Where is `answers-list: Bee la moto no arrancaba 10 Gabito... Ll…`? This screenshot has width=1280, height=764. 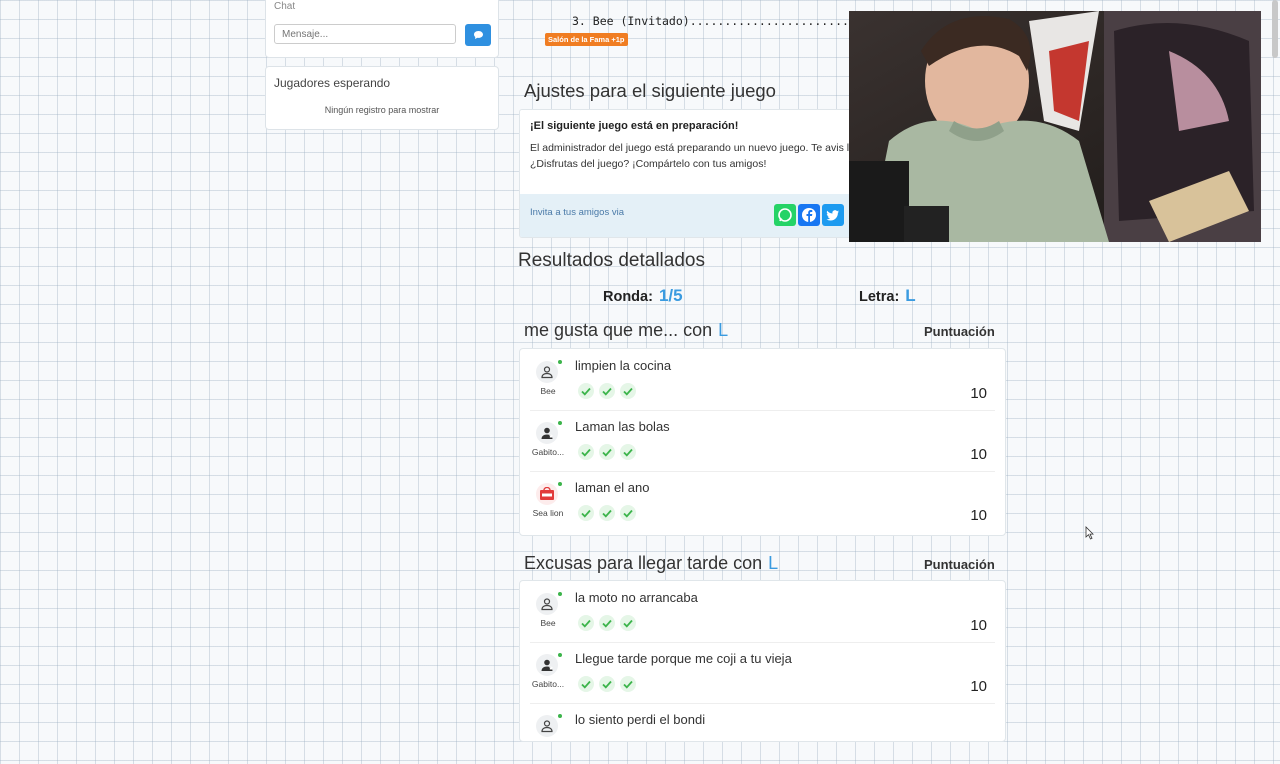 answers-list: Bee la moto no arrancaba 10 Gabito... Ll… is located at coordinates (762, 661).